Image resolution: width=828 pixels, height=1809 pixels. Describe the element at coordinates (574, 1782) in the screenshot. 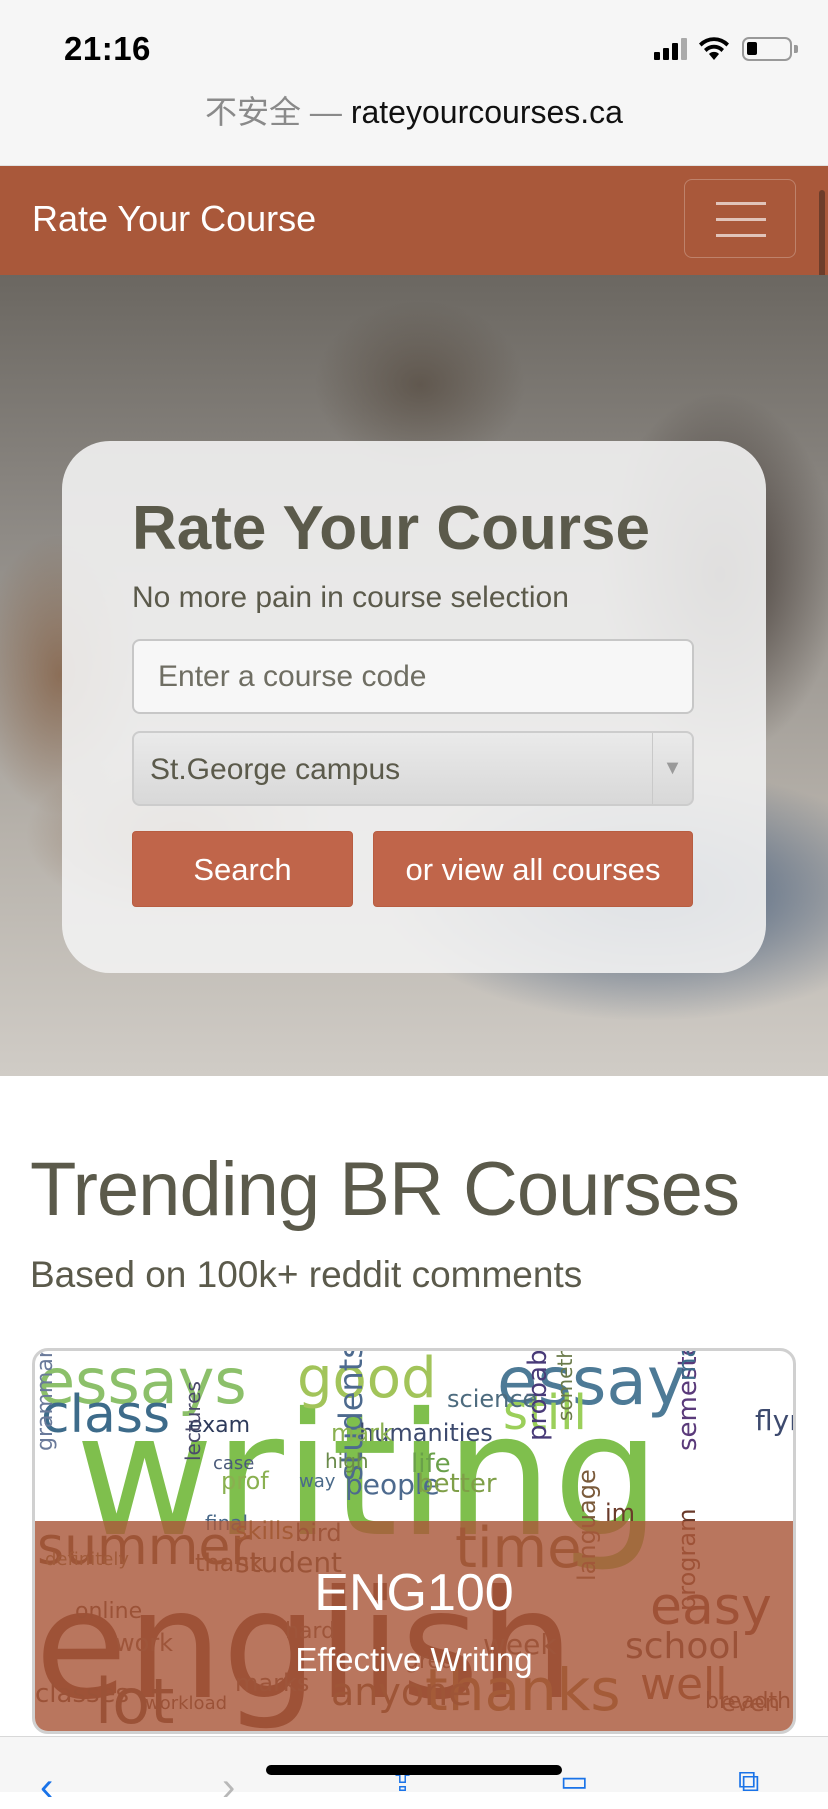

I see `bookmarks-icon: ▭` at that location.